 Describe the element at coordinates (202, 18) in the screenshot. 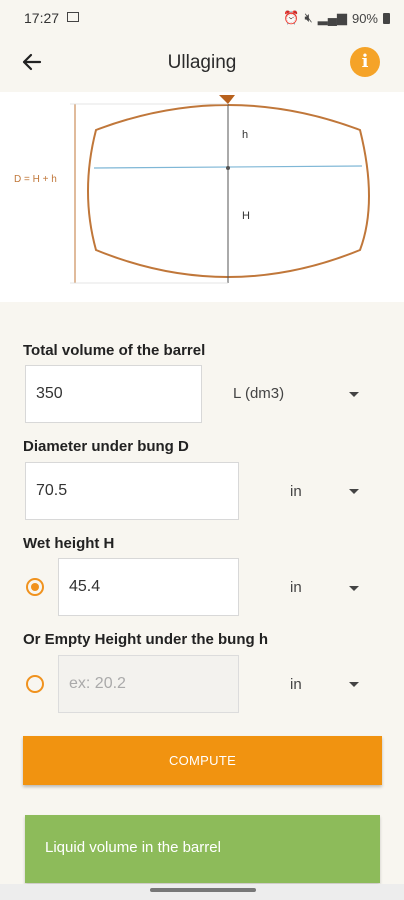

I see `status-bar: 17:27 ⏰ 🔇︎ ▂▄▆ 90%` at that location.